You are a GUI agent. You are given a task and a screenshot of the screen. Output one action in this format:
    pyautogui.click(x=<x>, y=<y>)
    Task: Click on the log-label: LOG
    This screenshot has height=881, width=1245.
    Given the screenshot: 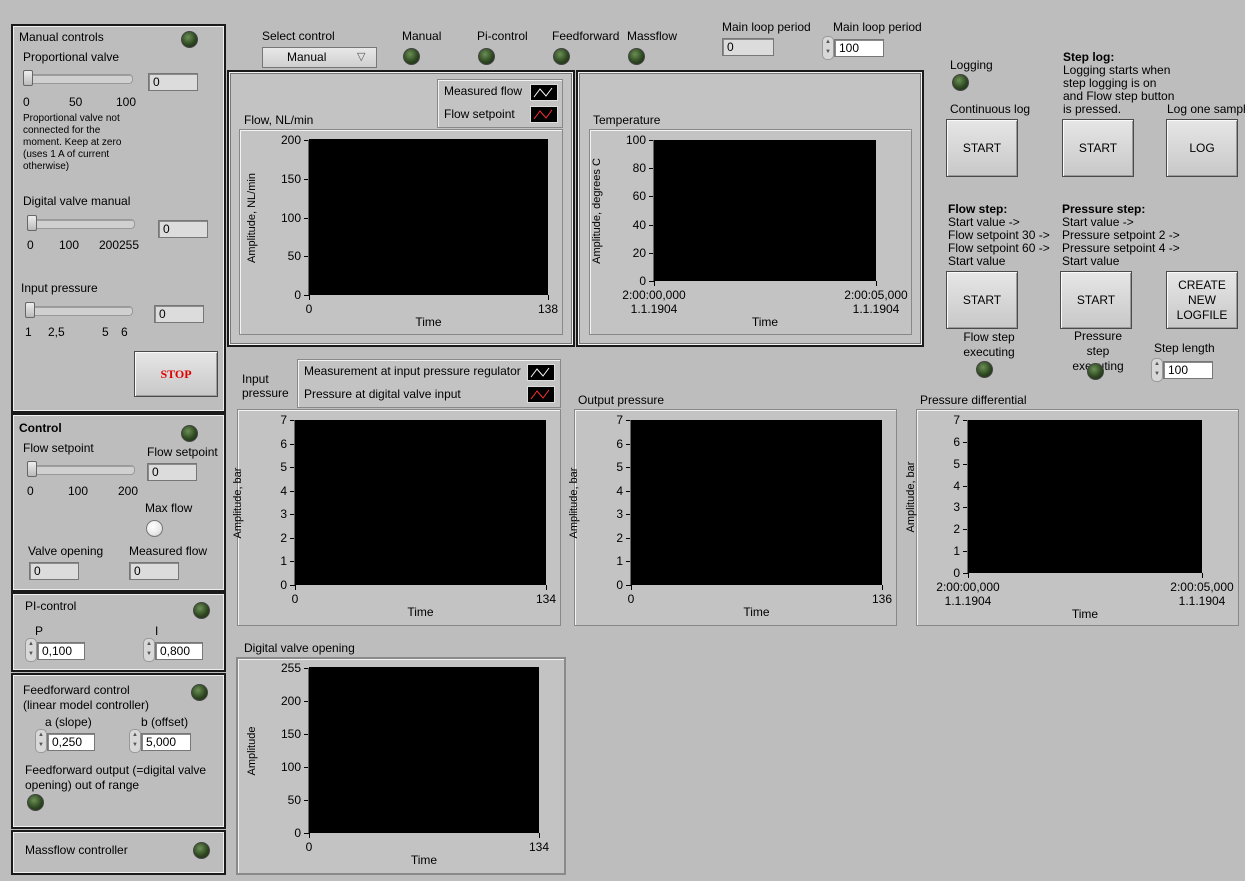 What is the action you would take?
    pyautogui.click(x=1202, y=148)
    